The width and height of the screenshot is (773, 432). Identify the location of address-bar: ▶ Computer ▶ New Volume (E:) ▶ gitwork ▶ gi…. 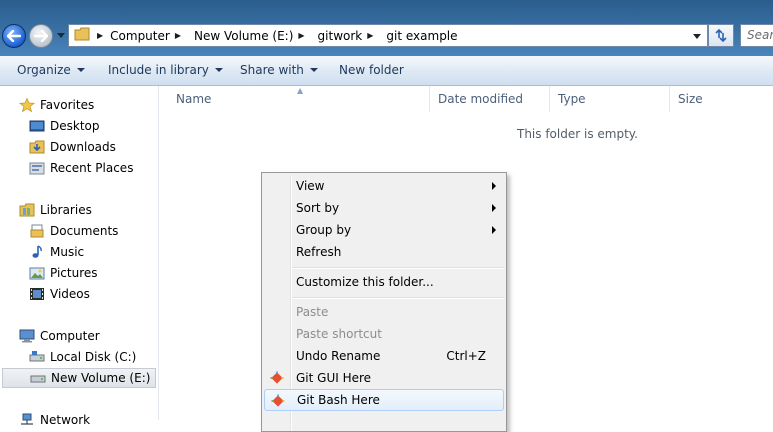
(388, 35).